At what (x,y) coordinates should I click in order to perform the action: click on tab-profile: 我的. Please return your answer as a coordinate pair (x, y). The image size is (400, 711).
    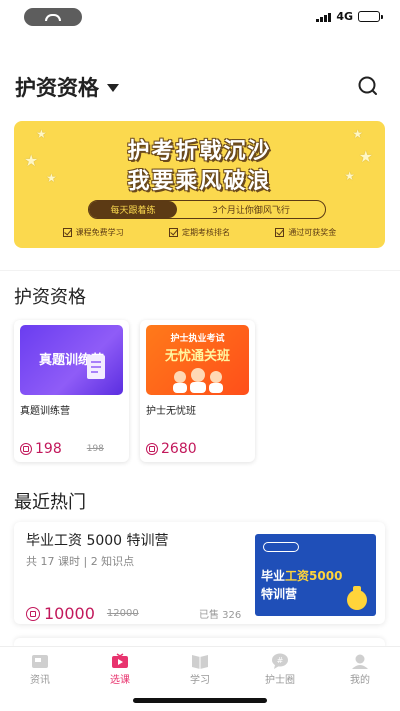
    Looking at the image, I should click on (360, 667).